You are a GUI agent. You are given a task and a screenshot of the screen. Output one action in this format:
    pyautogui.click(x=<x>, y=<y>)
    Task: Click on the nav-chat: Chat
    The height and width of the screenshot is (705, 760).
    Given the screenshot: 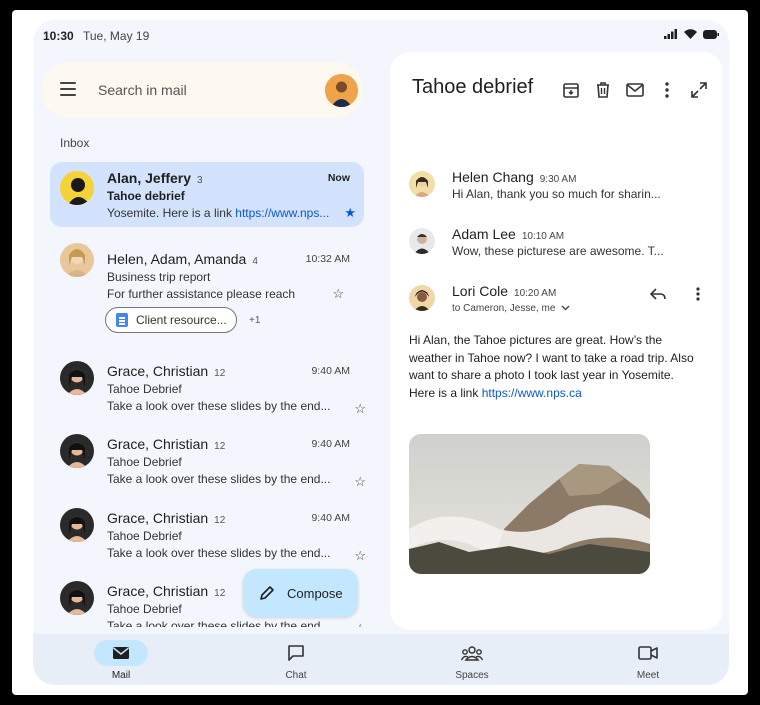 What is the action you would take?
    pyautogui.click(x=296, y=660)
    